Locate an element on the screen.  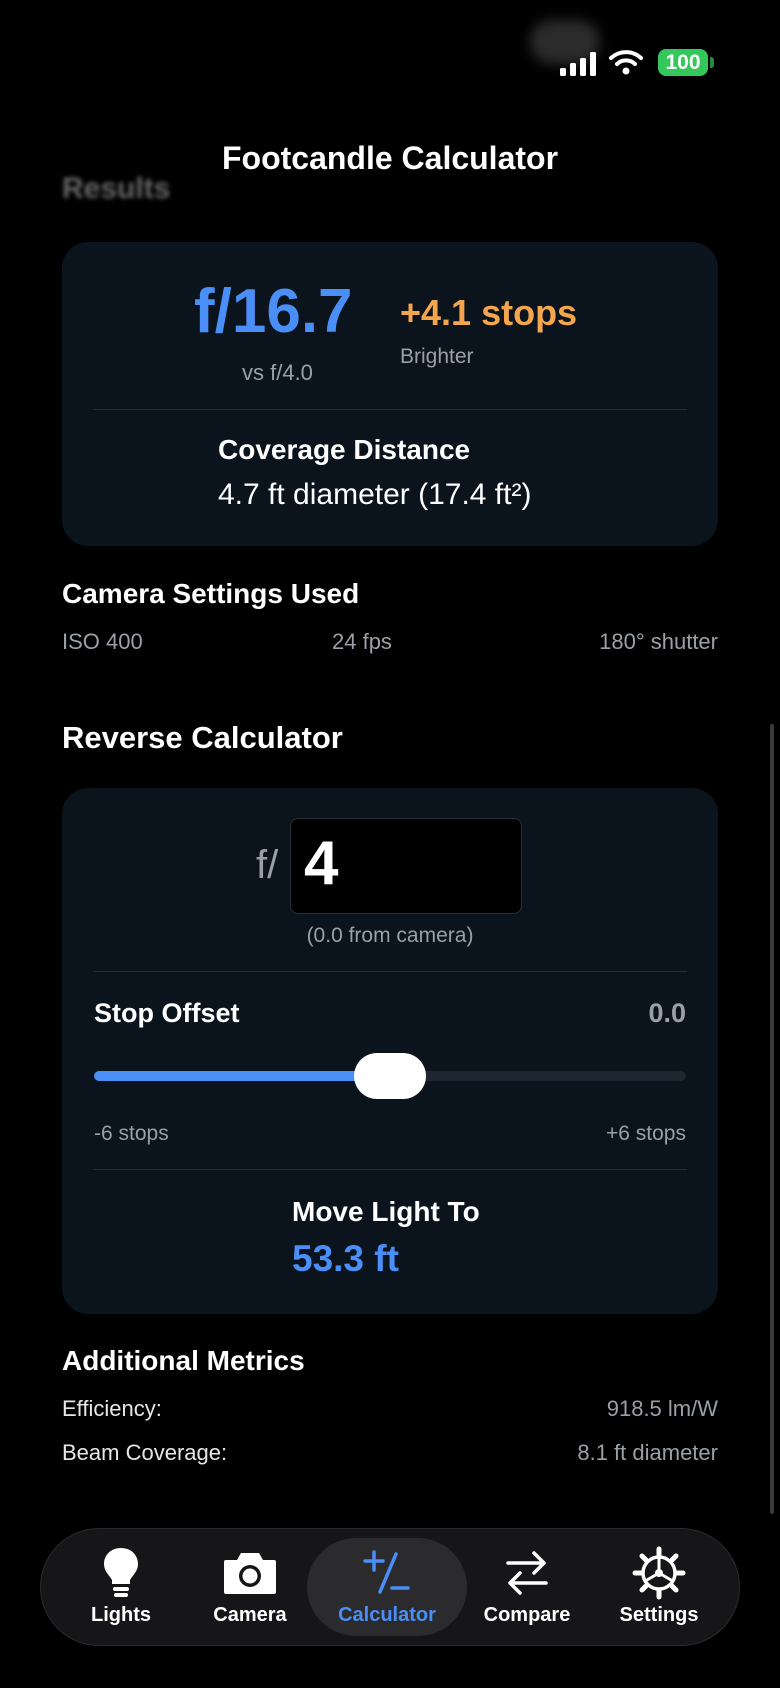
tab-compare: Compare is located at coordinates (527, 1587).